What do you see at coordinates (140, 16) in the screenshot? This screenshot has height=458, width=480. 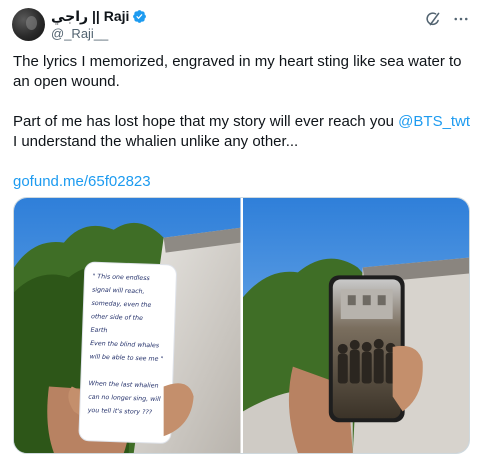 I see `verified-badge-icon` at bounding box center [140, 16].